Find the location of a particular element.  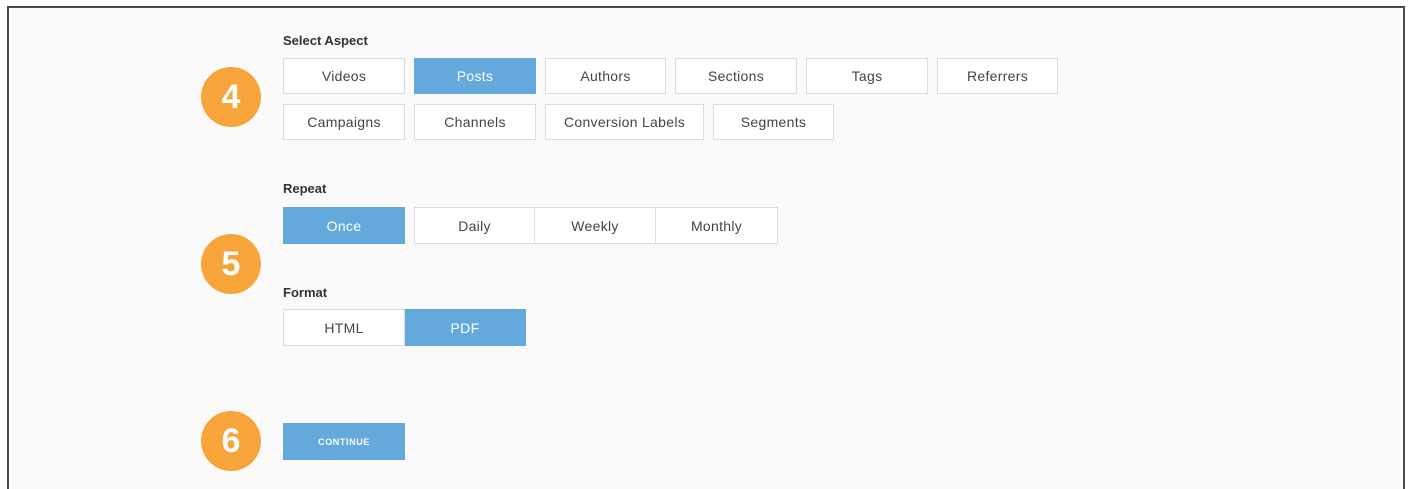

aspect-tags-button: Tags is located at coordinates (867, 76).